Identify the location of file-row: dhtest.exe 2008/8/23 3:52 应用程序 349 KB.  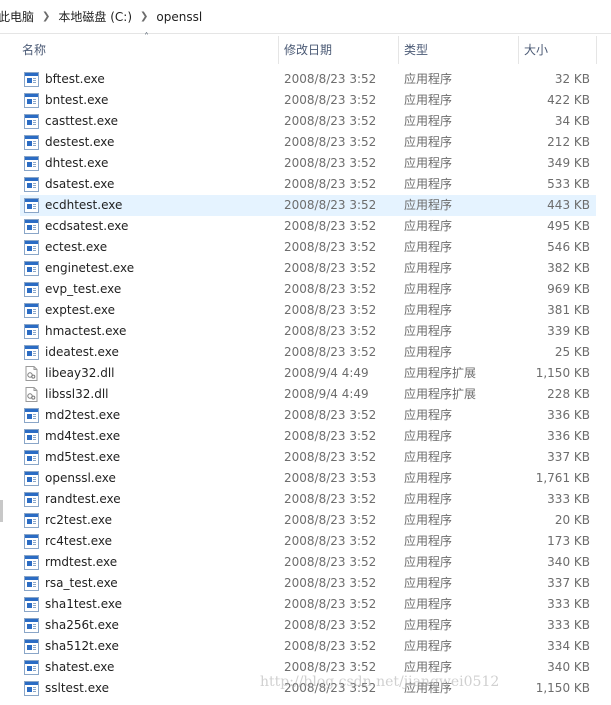
(308, 163).